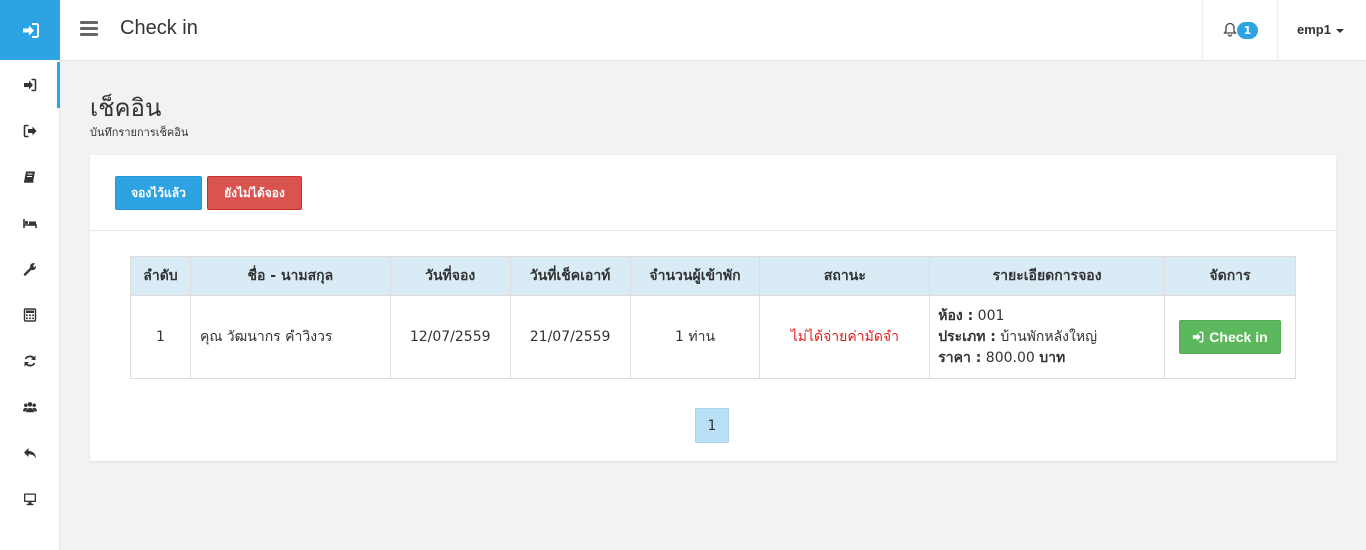 The height and width of the screenshot is (550, 1366). I want to click on wrench-icon, so click(29, 269).